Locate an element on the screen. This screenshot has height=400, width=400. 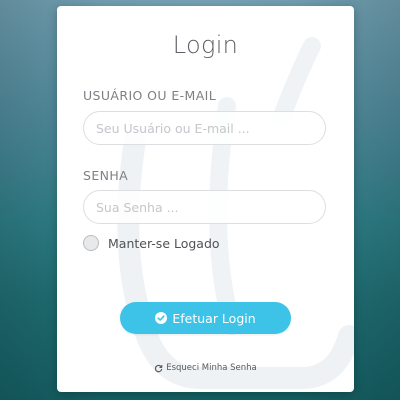
username-label: USUÁRIO OU E-MAIL is located at coordinates (150, 95).